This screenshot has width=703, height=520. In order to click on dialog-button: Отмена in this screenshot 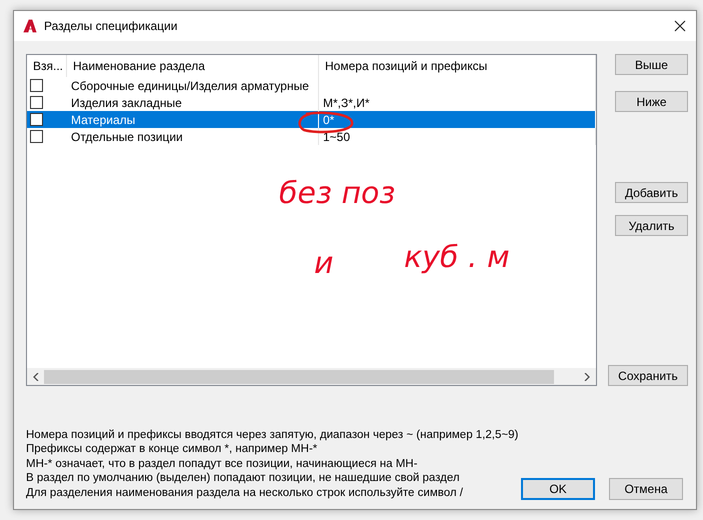, I will do `click(646, 489)`.